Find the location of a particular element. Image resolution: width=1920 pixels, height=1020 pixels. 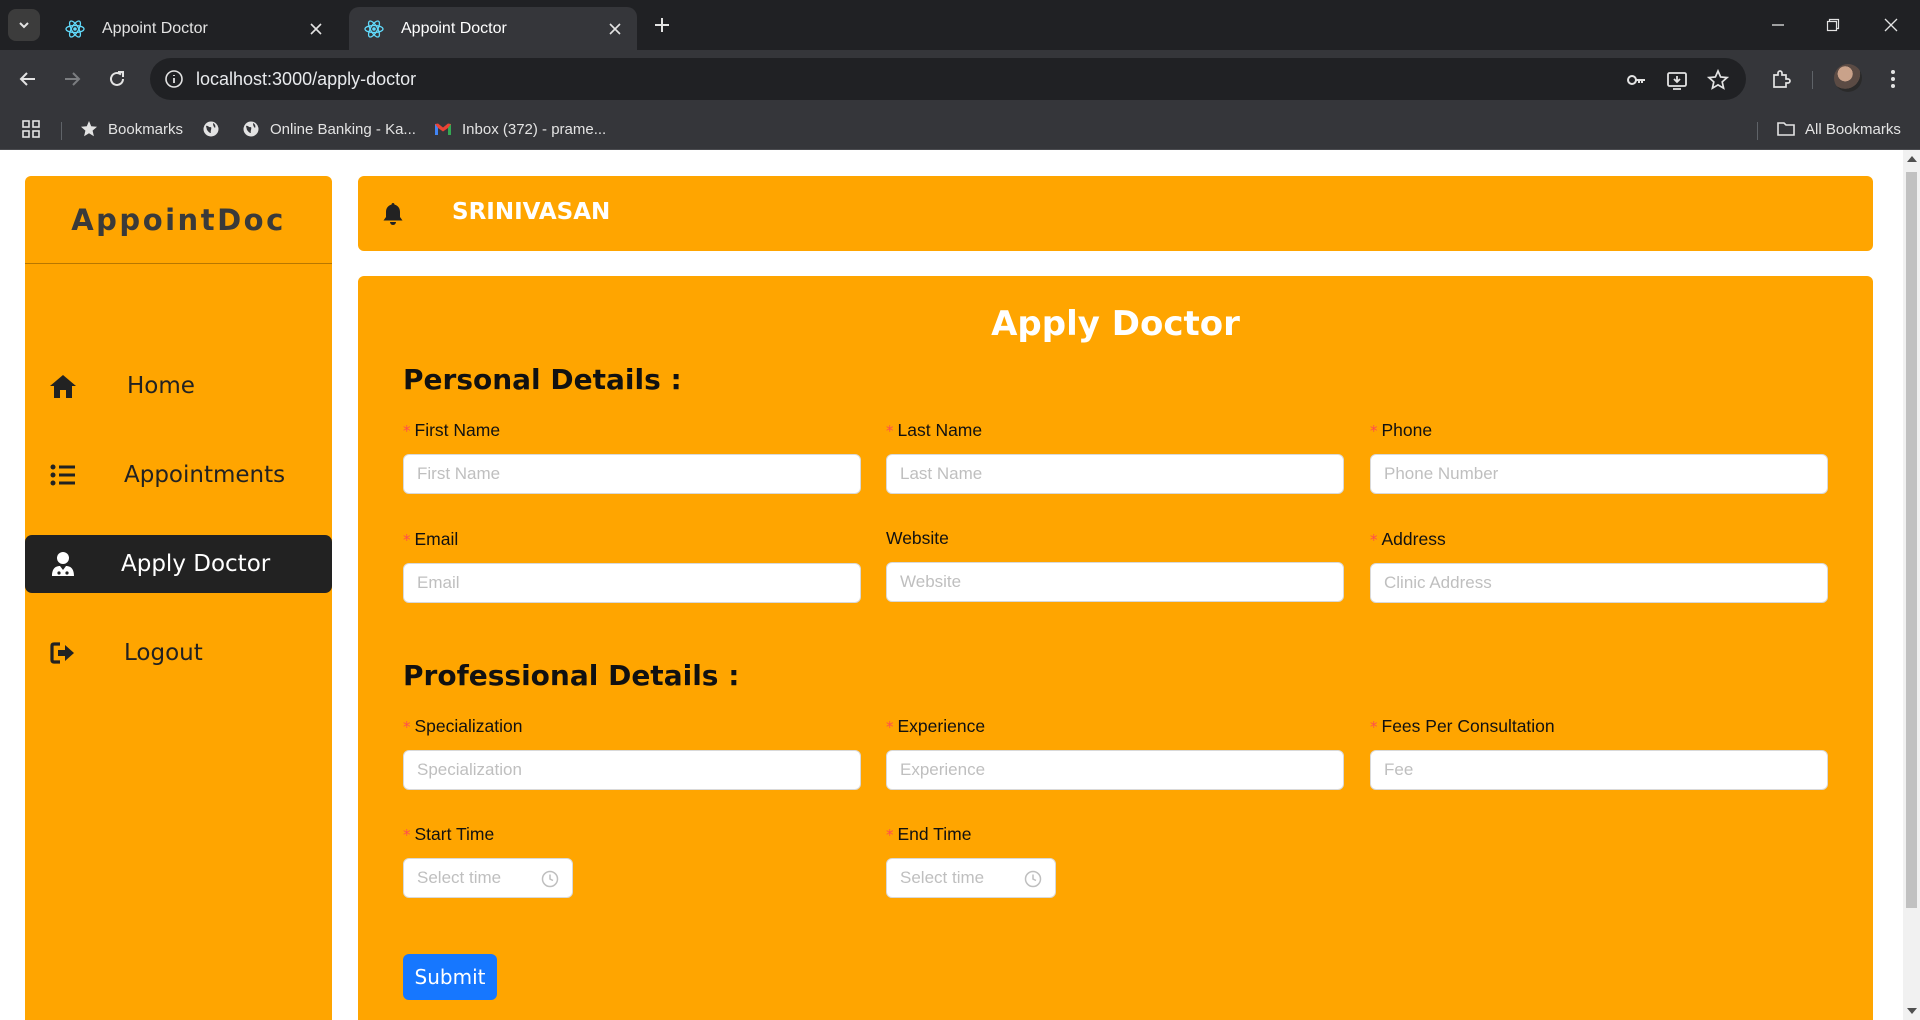

scroll-up-arrow is located at coordinates (1912, 159).